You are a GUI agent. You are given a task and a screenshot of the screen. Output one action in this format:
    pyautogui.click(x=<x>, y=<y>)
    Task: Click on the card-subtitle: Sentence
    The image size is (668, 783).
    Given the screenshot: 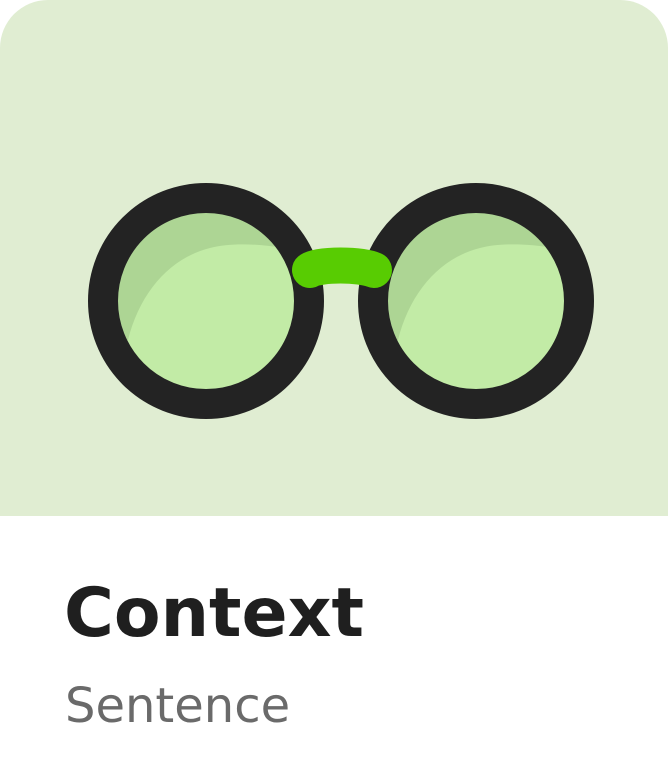 What is the action you would take?
    pyautogui.click(x=178, y=706)
    